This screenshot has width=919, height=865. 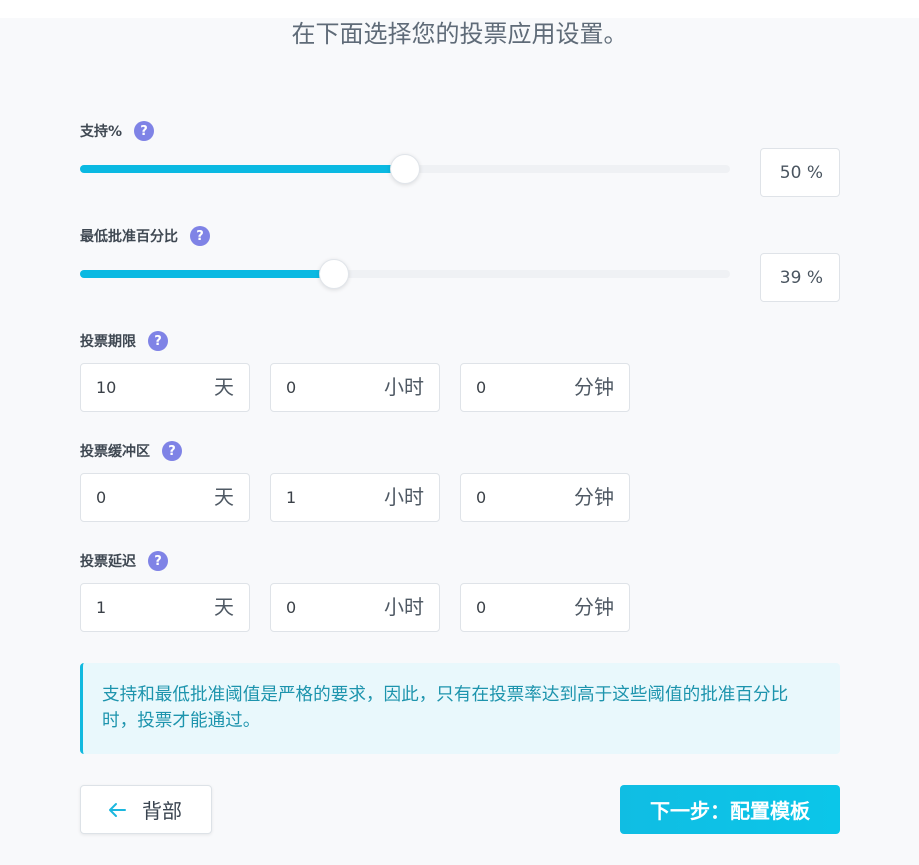 I want to click on support-label: 支持%, so click(x=101, y=132).